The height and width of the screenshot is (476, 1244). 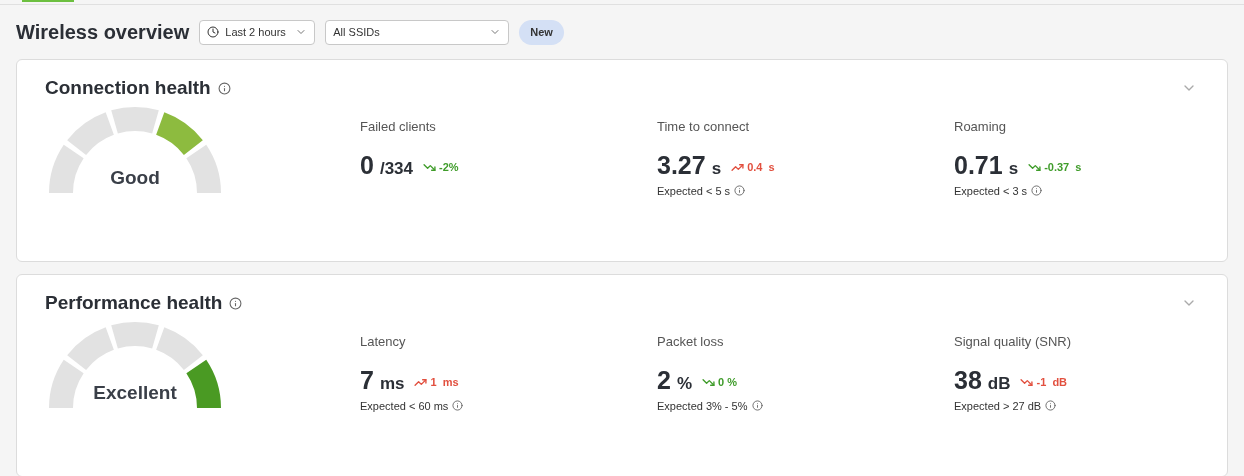 I want to click on metric-trend: -2%, so click(x=449, y=167).